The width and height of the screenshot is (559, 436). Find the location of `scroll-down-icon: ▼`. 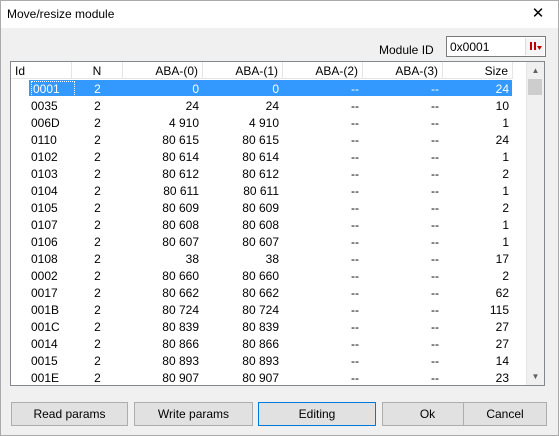

scroll-down-icon: ▼ is located at coordinates (535, 376).